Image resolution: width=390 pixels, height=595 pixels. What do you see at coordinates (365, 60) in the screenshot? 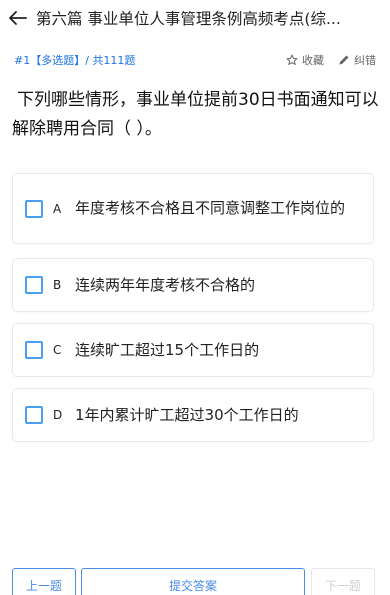
I see `report-error-label: 纠错` at bounding box center [365, 60].